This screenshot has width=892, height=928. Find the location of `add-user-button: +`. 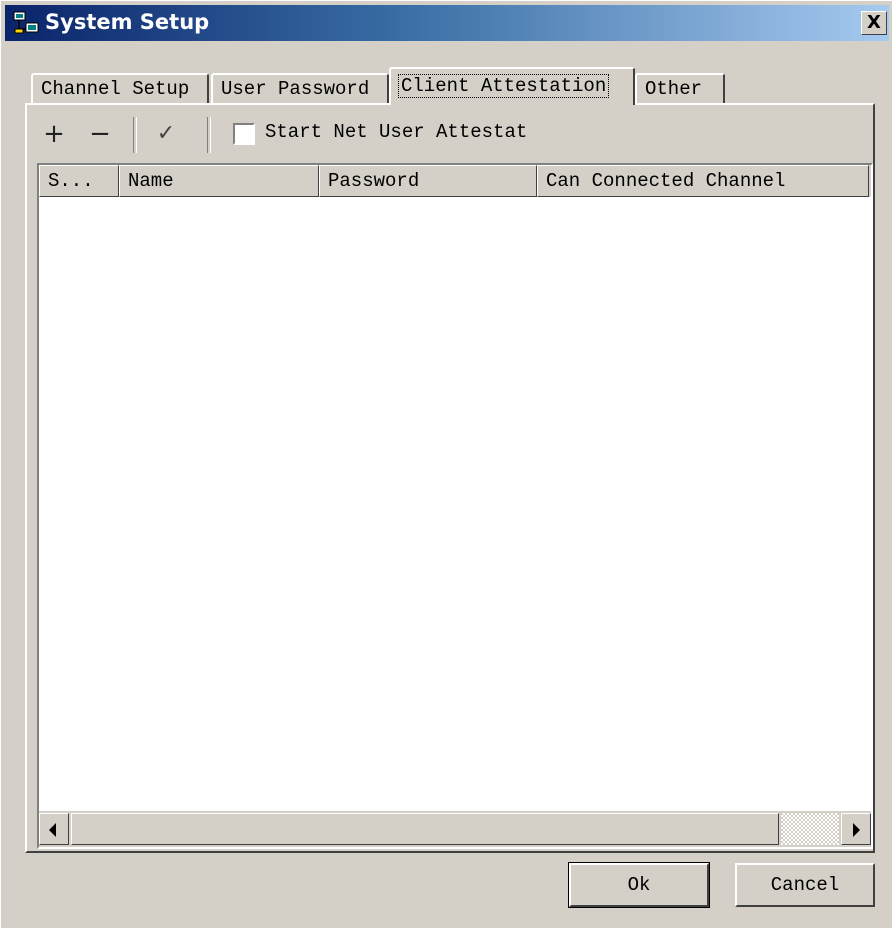

add-user-button: + is located at coordinates (54, 134).